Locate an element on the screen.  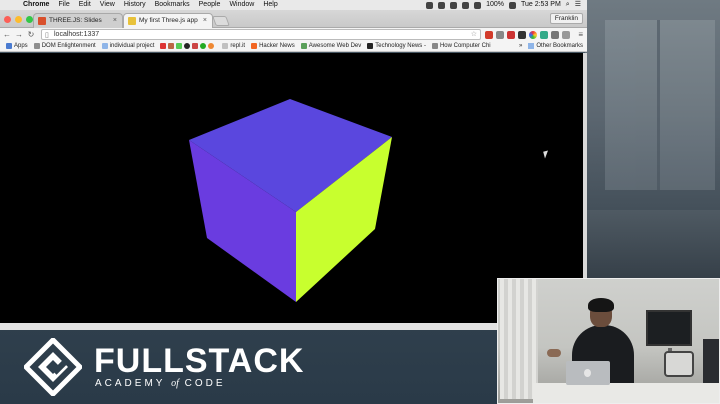
bookmark-label: repl.it is located at coordinates (238, 46).